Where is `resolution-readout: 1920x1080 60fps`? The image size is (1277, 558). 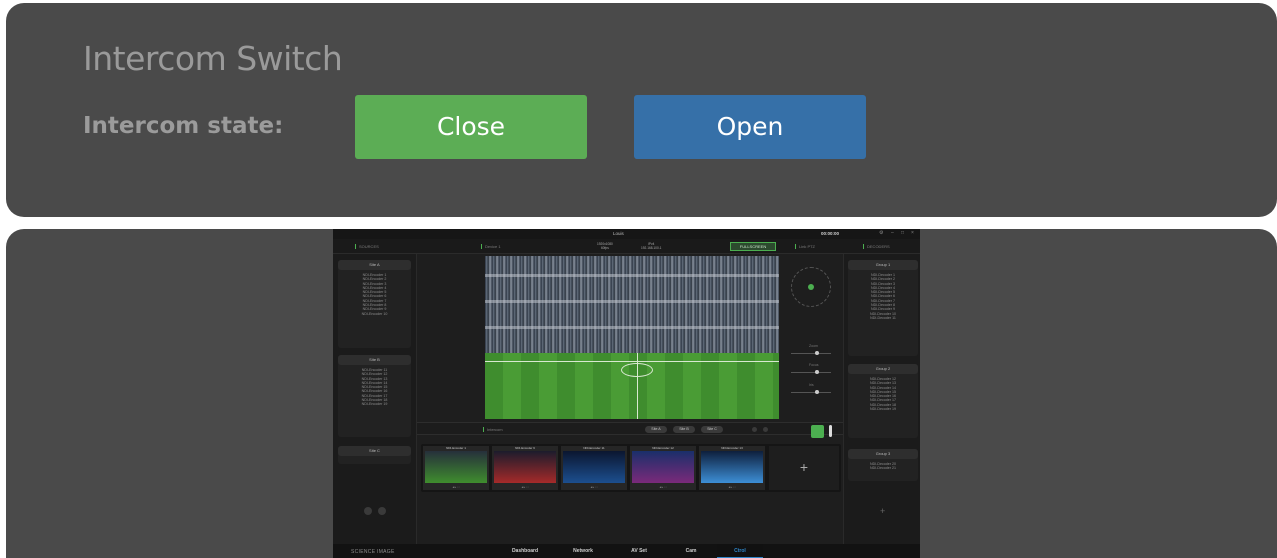 resolution-readout: 1920x1080 60fps is located at coordinates (605, 246).